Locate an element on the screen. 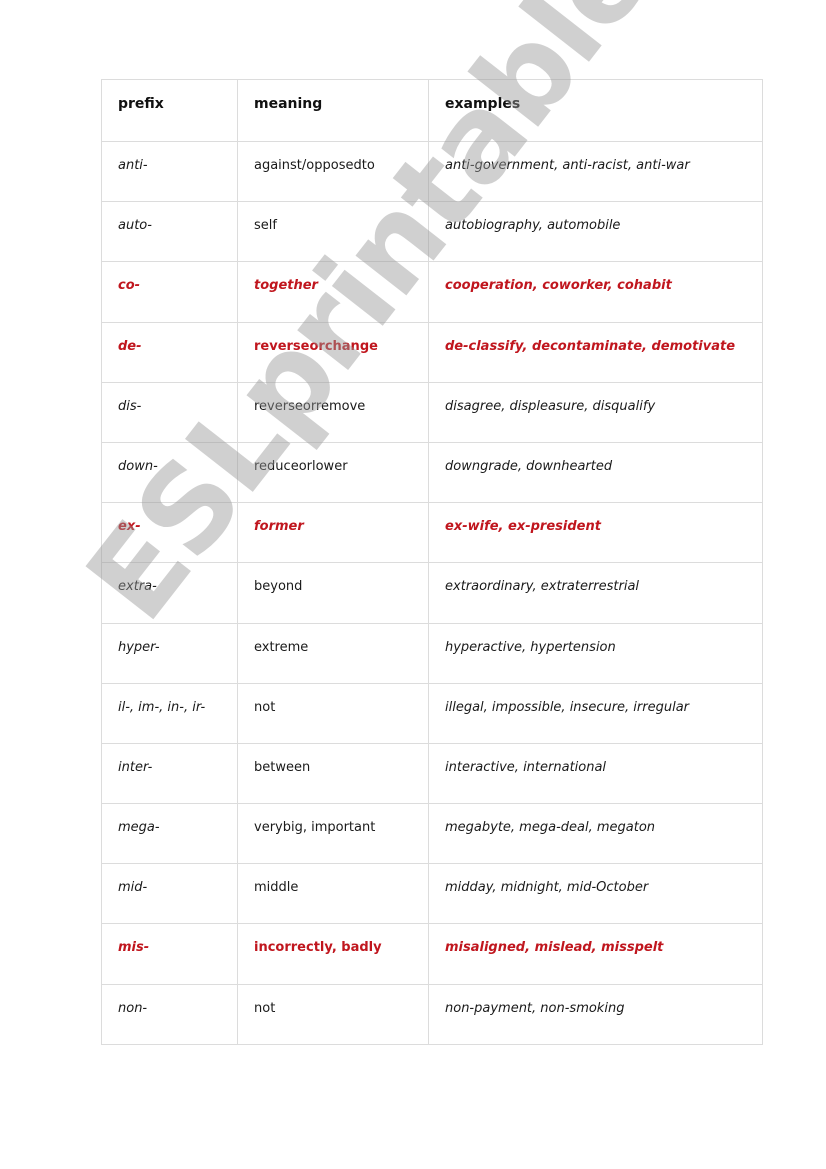  examples-cell: hyperactive, hypertension is located at coordinates (595, 653).